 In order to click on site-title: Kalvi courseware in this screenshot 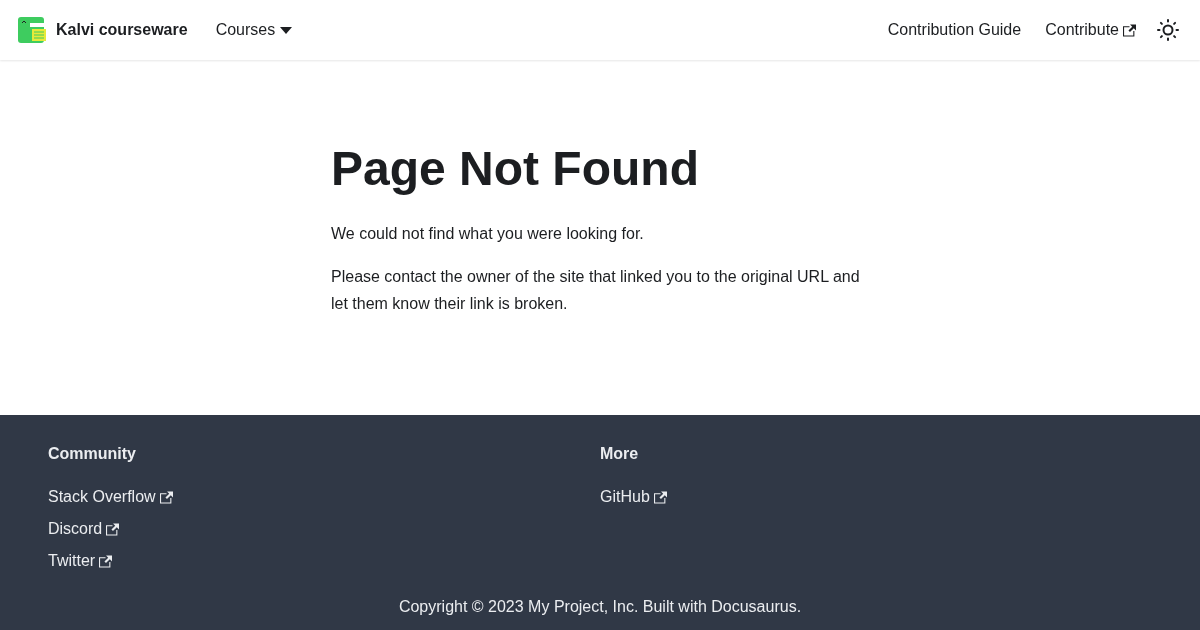, I will do `click(122, 30)`.